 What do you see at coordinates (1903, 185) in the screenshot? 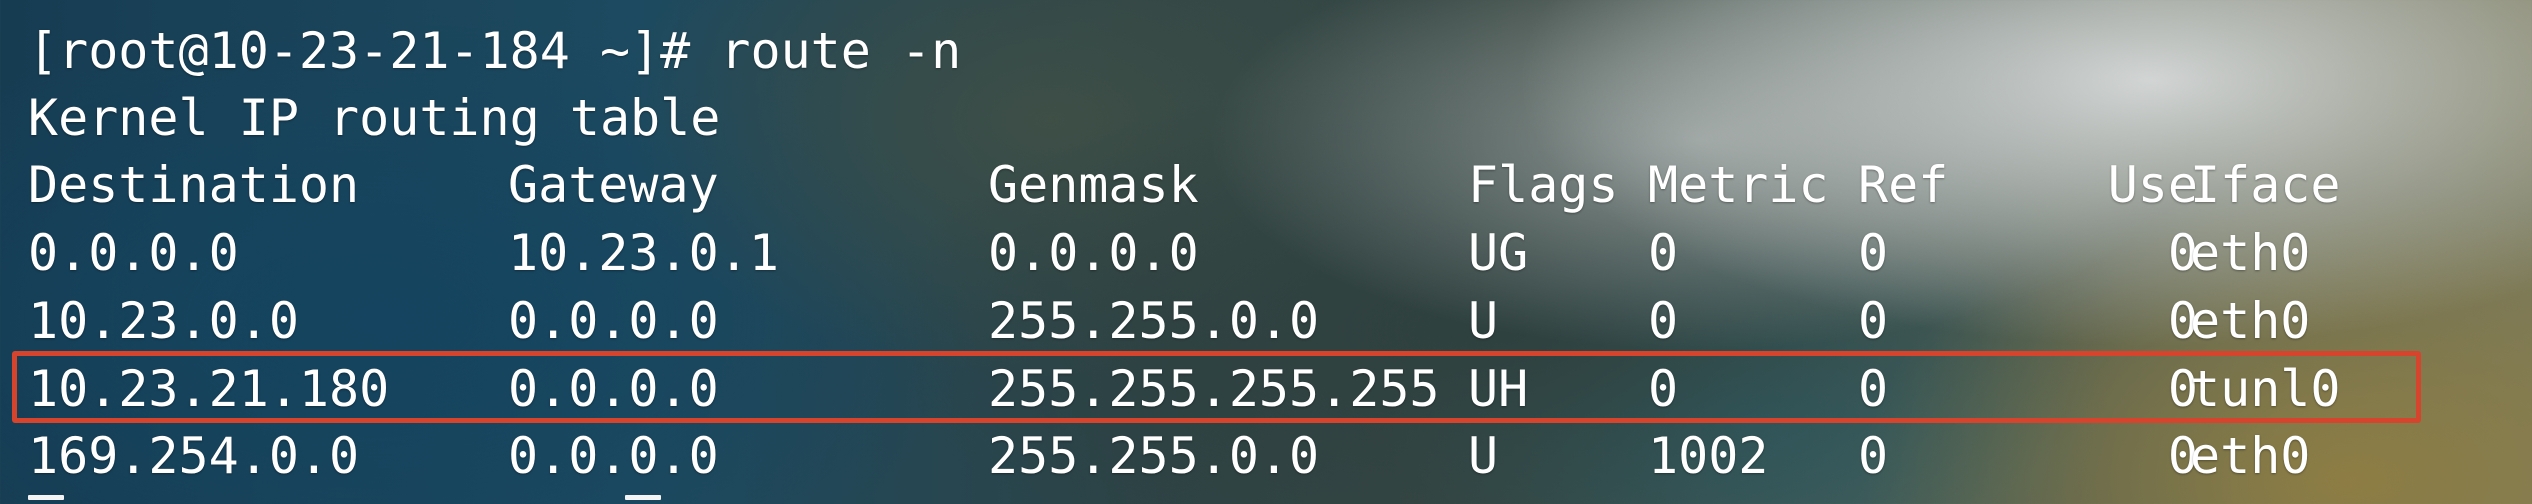
I see `column-header-ref: Ref` at bounding box center [1903, 185].